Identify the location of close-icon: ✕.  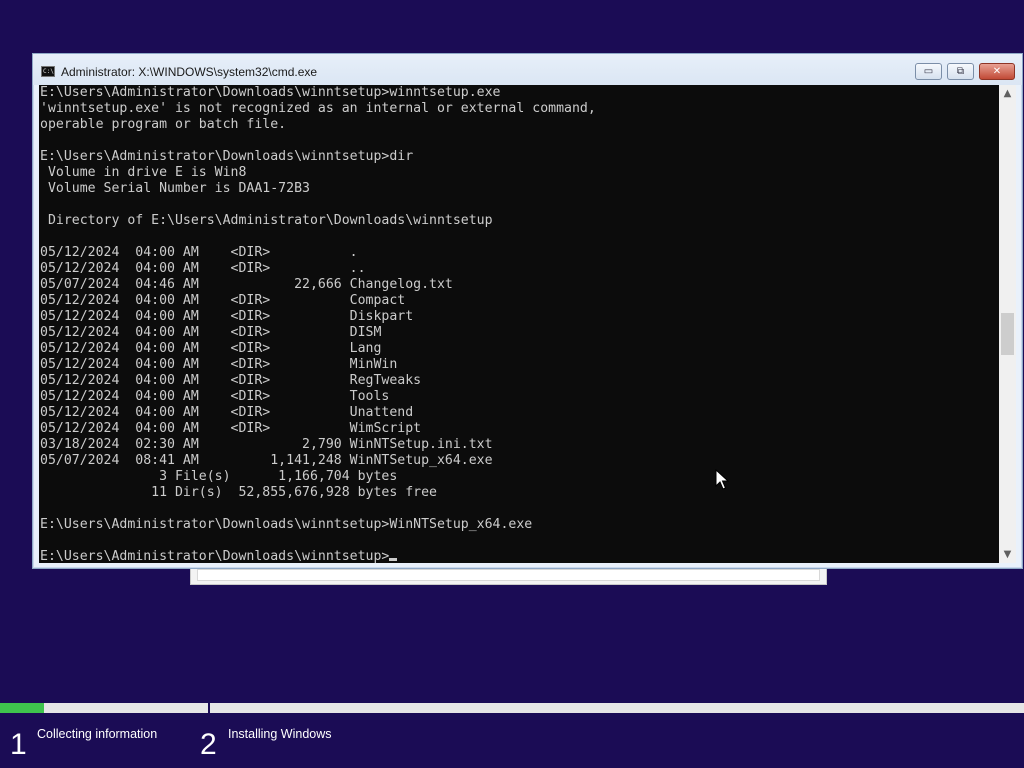
(997, 71).